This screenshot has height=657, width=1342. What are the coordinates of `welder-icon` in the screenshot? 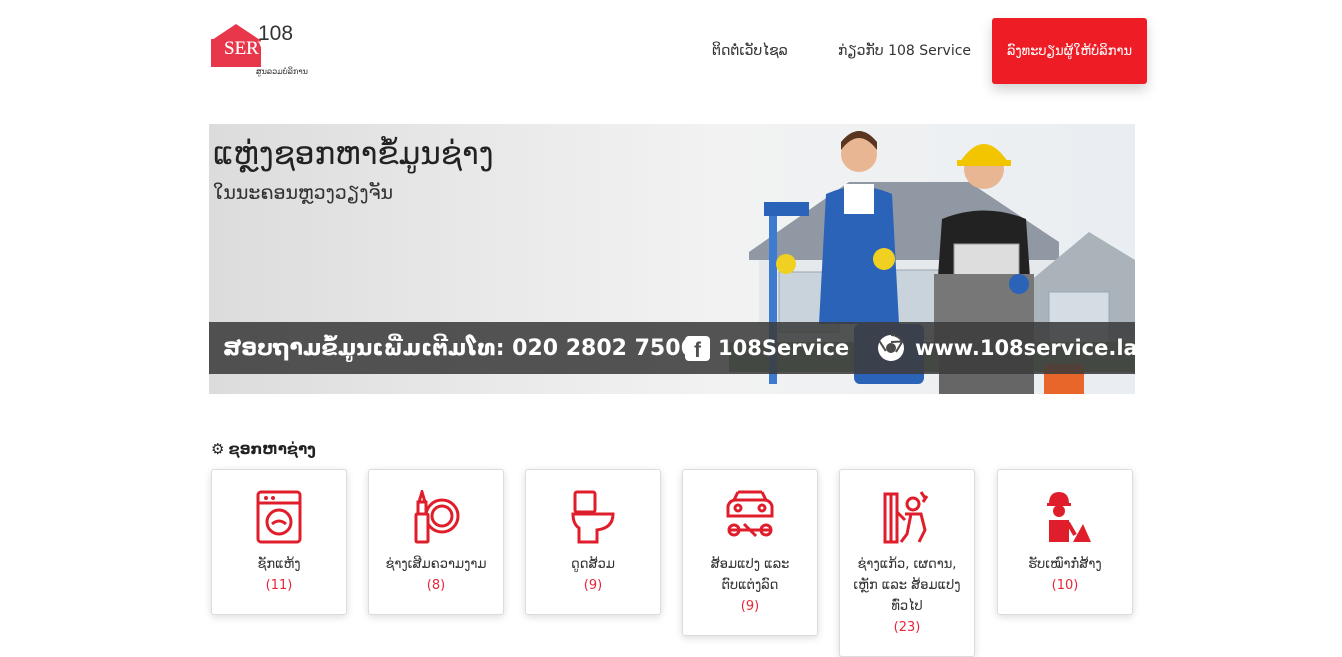 It's located at (906, 517).